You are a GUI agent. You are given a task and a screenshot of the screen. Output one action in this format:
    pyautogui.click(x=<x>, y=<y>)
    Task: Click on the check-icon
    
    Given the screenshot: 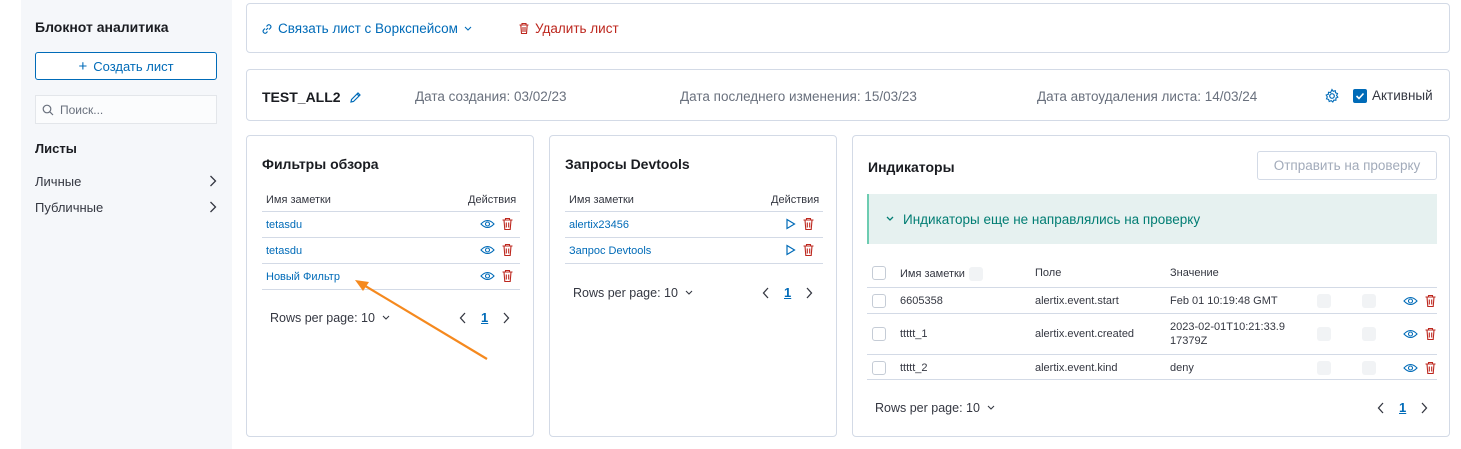 What is the action you would take?
    pyautogui.click(x=1360, y=96)
    